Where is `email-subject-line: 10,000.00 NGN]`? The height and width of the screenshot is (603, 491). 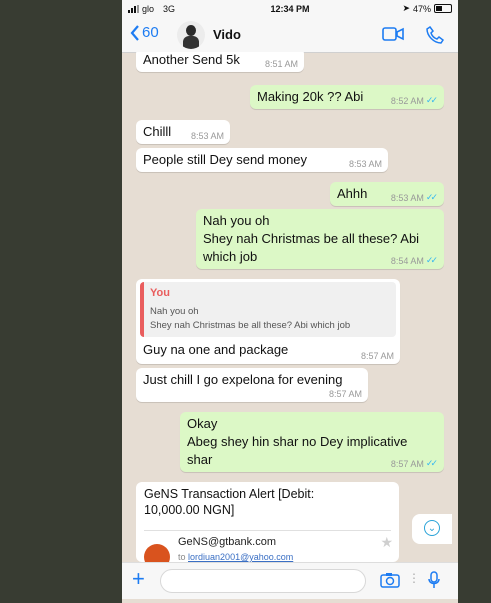
email-subject-line: 10,000.00 NGN] is located at coordinates (189, 510).